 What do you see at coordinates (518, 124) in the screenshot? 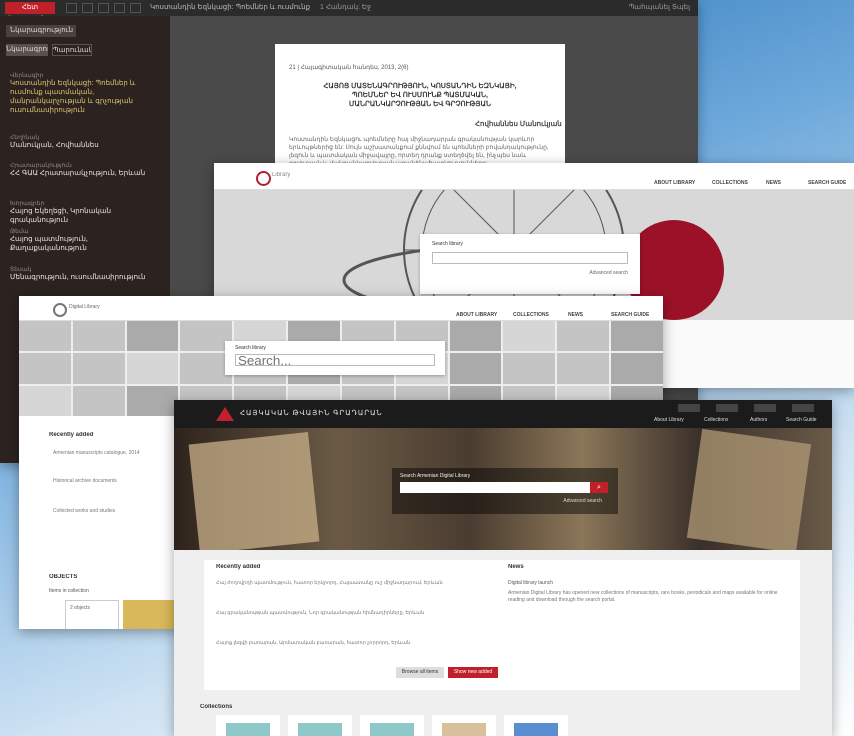
I see `page-author: Հովհաննես Մանուկյան` at bounding box center [518, 124].